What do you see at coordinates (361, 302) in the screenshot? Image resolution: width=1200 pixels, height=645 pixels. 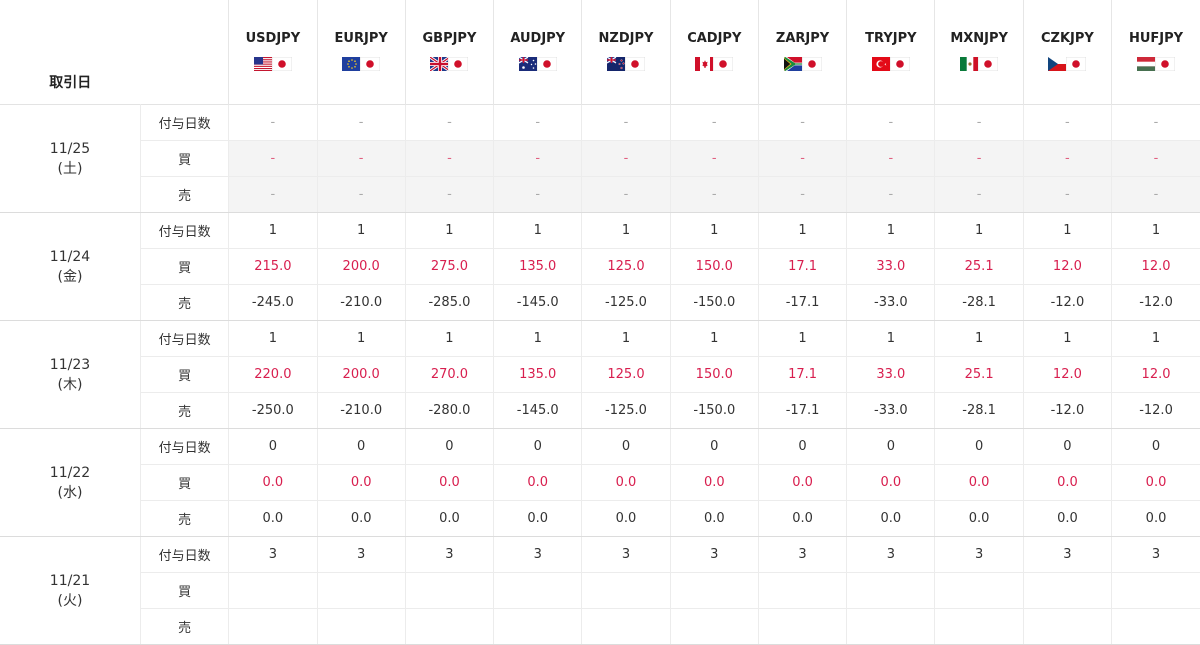 I see `sell-value-cell: -210.0` at bounding box center [361, 302].